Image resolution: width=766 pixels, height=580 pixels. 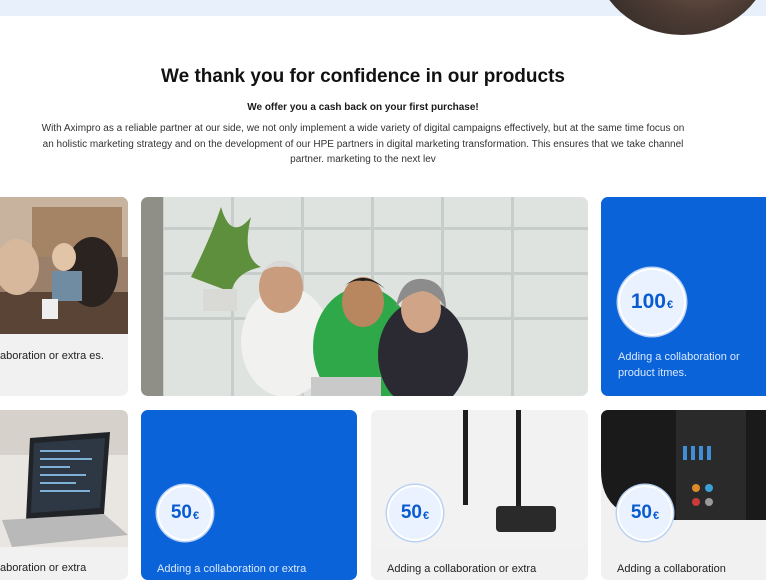 I want to click on offer-card-server: 50 € Adding a collaboration, so click(x=683, y=495).